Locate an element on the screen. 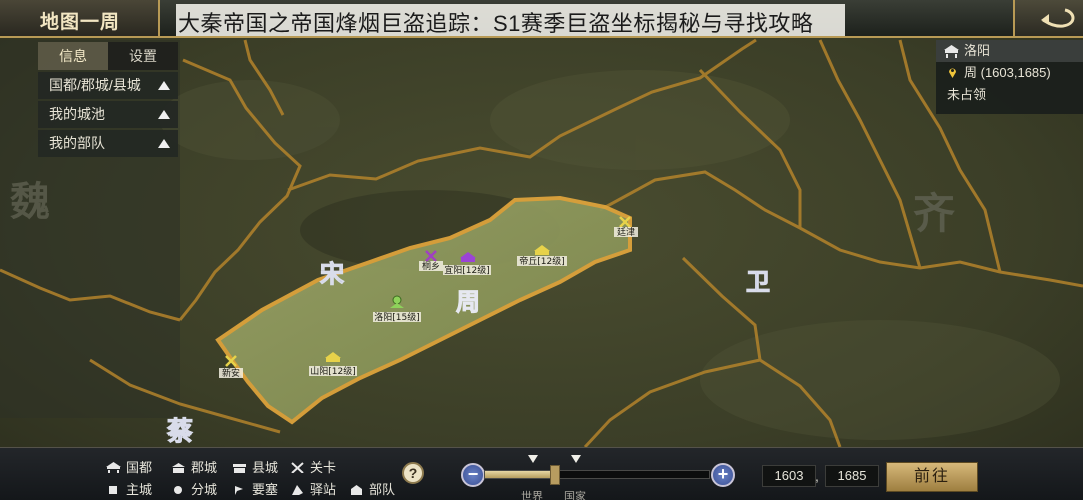 The image size is (1083, 500). zoom-label-world: 世界 is located at coordinates (532, 495).